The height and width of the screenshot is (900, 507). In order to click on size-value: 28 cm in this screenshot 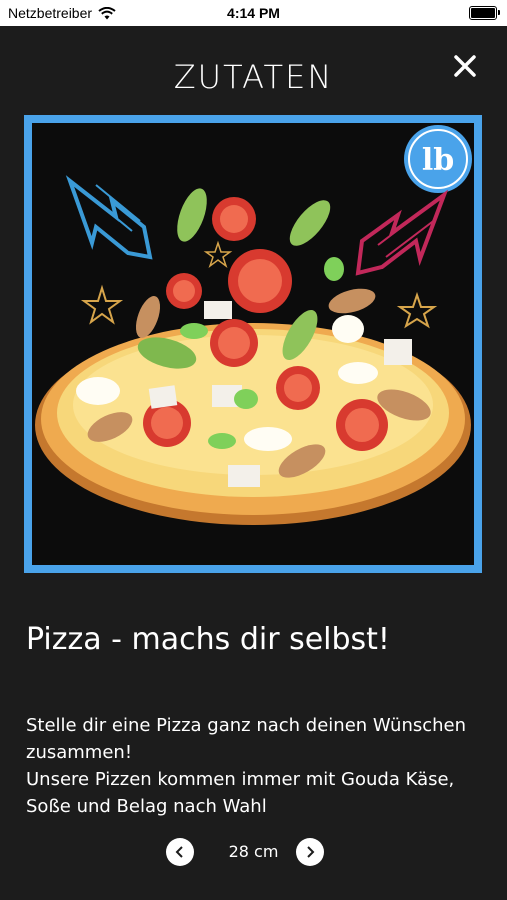, I will do `click(253, 851)`.